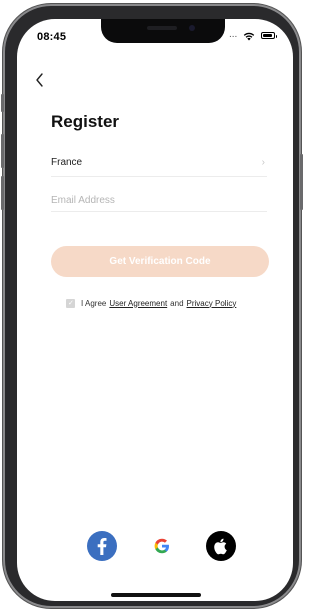 This screenshot has height=610, width=320. Describe the element at coordinates (138, 303) in the screenshot. I see `user-agreement-link: User Agreement` at that location.